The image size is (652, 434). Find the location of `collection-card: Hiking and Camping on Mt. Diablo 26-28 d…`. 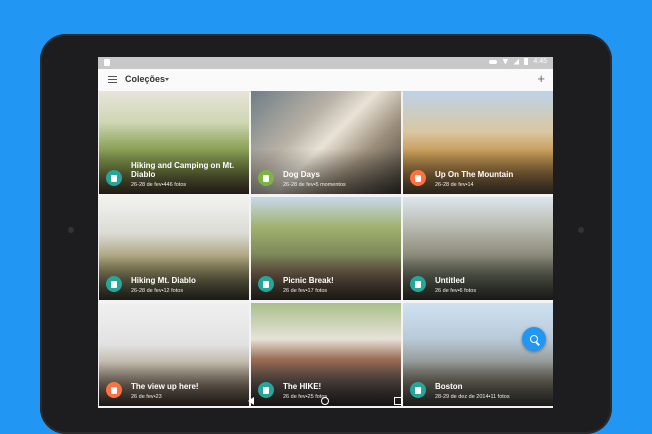

collection-card: Hiking and Camping on Mt. Diablo 26-28 d… is located at coordinates (174, 142).